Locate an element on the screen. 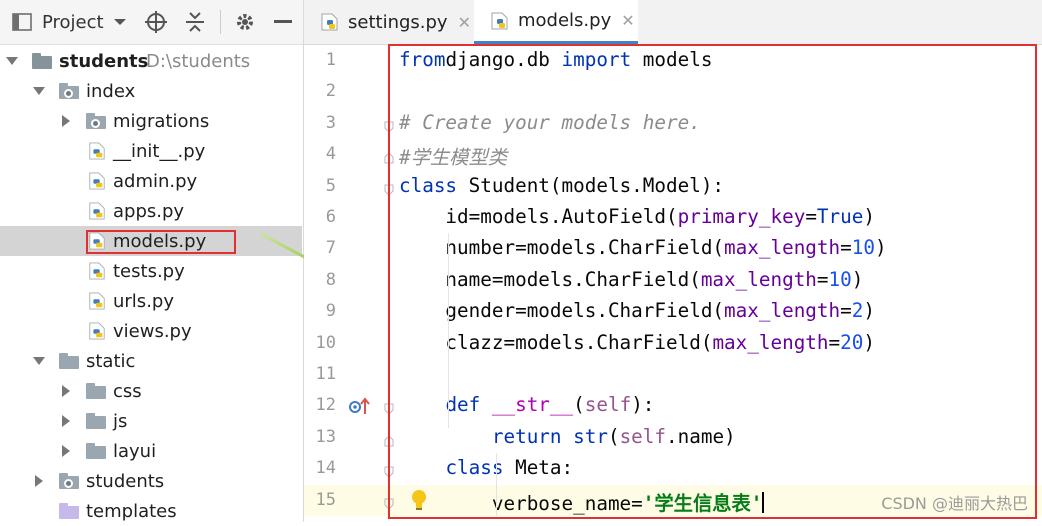 The height and width of the screenshot is (526, 1042). line-number: 1 is located at coordinates (330, 60).